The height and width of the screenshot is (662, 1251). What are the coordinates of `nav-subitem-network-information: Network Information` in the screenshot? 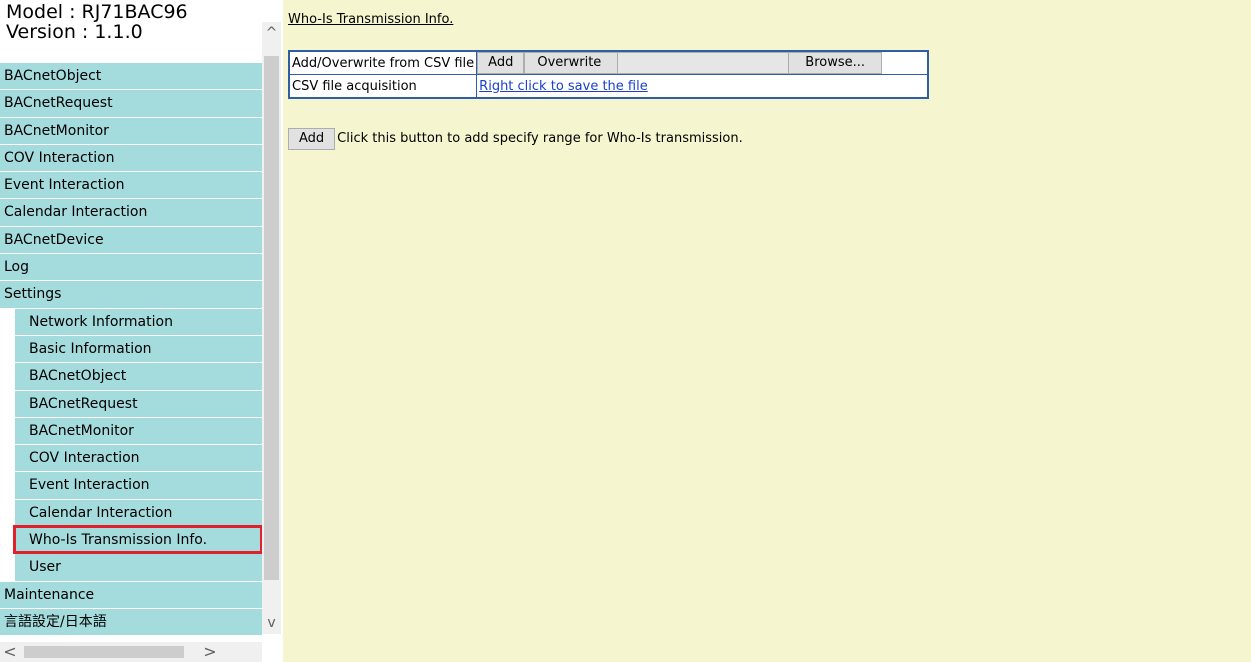 It's located at (138, 322).